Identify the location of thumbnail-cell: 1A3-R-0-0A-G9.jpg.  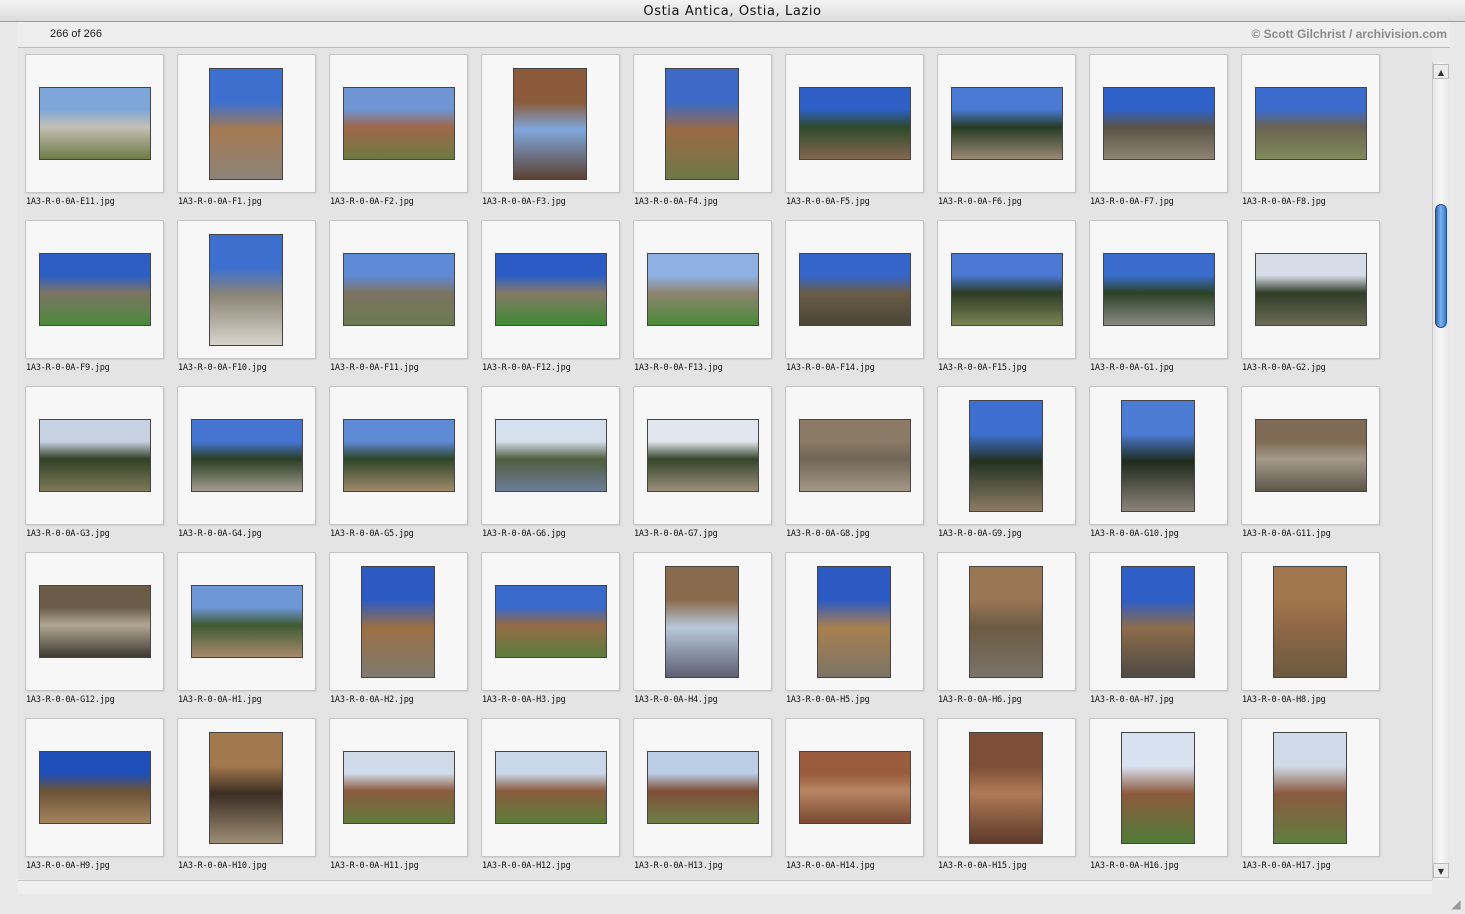
(1012, 469).